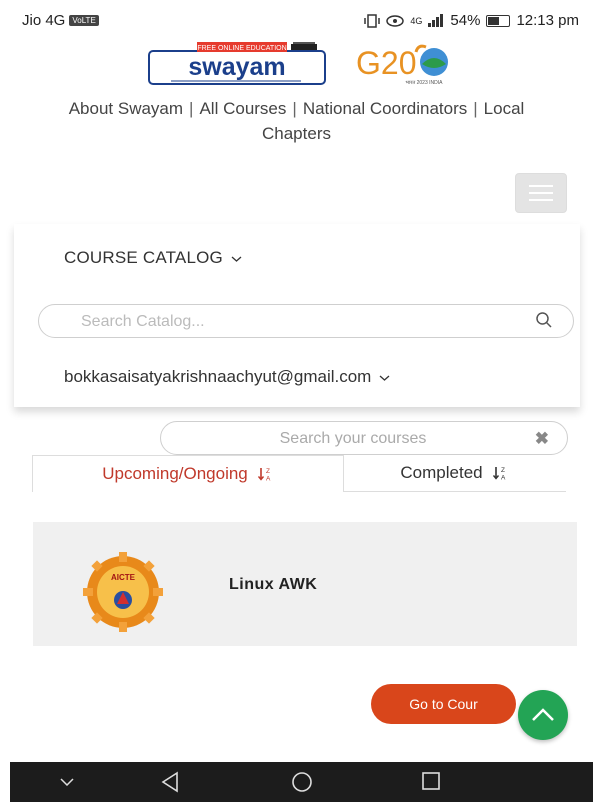  I want to click on search-icon, so click(544, 320).